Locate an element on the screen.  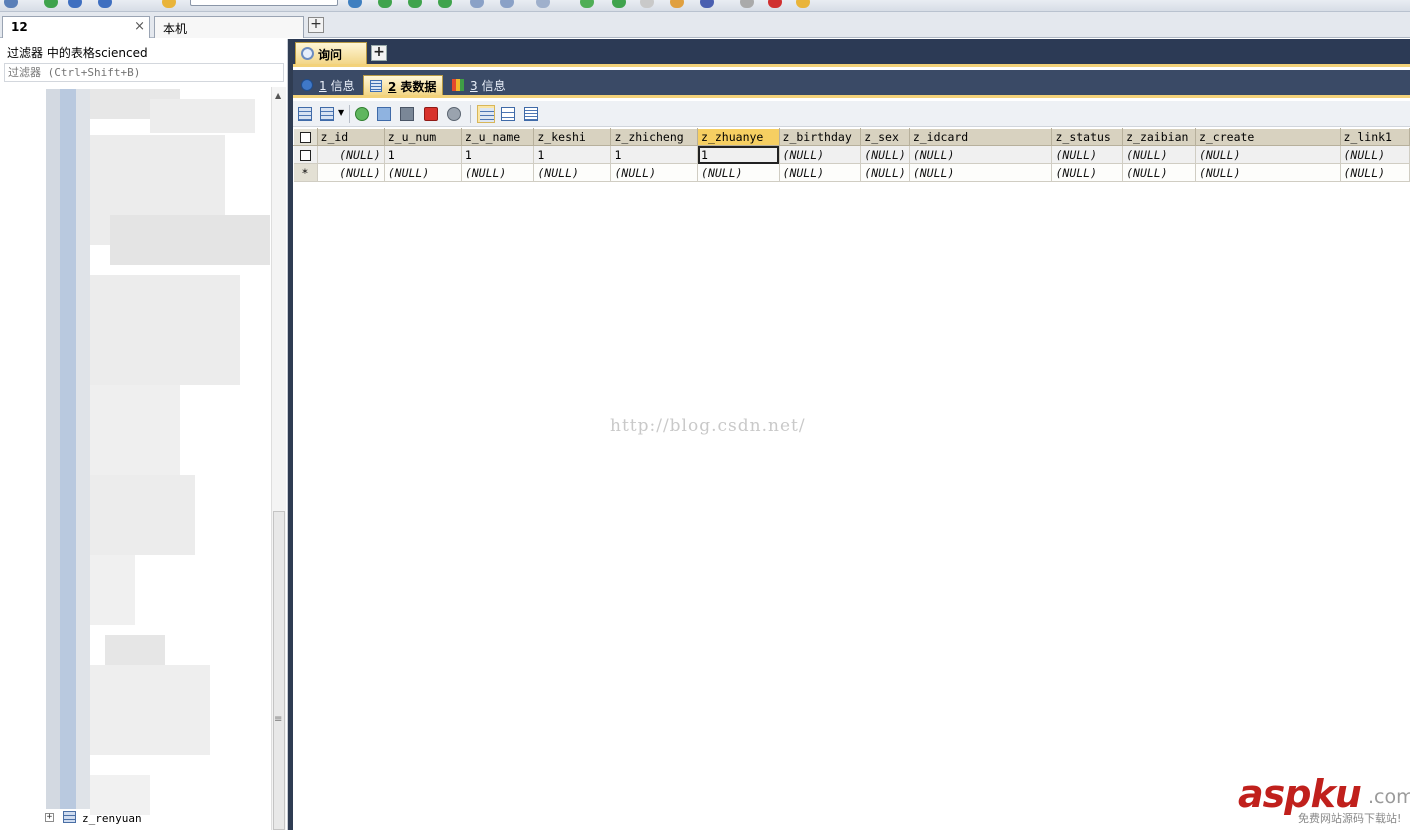
scroll-up-icon: ▲ is located at coordinates (278, 95).